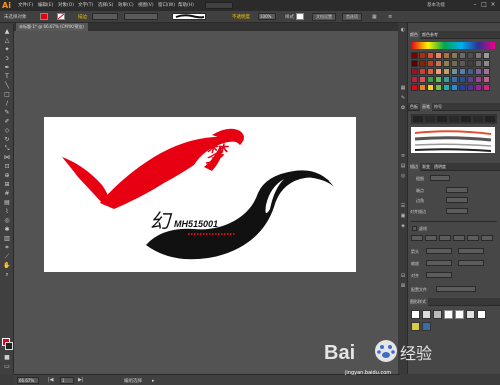 This screenshot has width=500, height=385. What do you see at coordinates (186, 5) in the screenshot?
I see `menu-help: 帮助(H)` at bounding box center [186, 5].